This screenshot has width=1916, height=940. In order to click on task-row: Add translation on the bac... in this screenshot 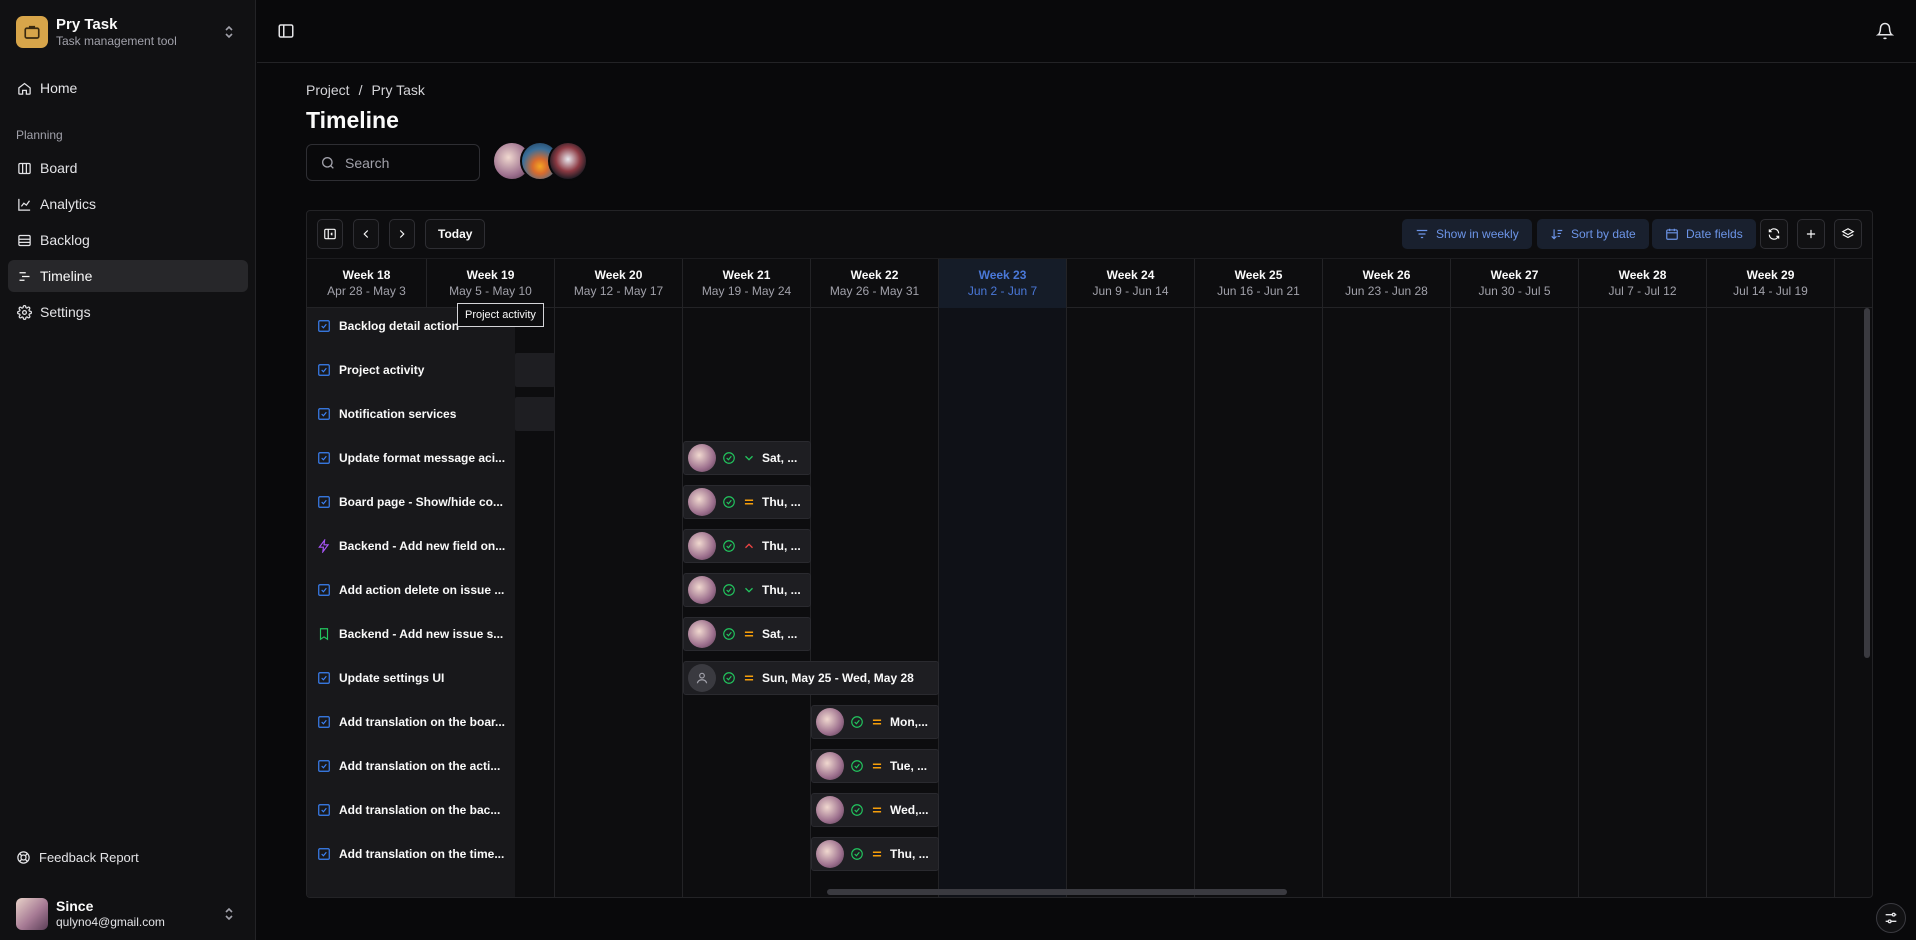, I will do `click(411, 810)`.